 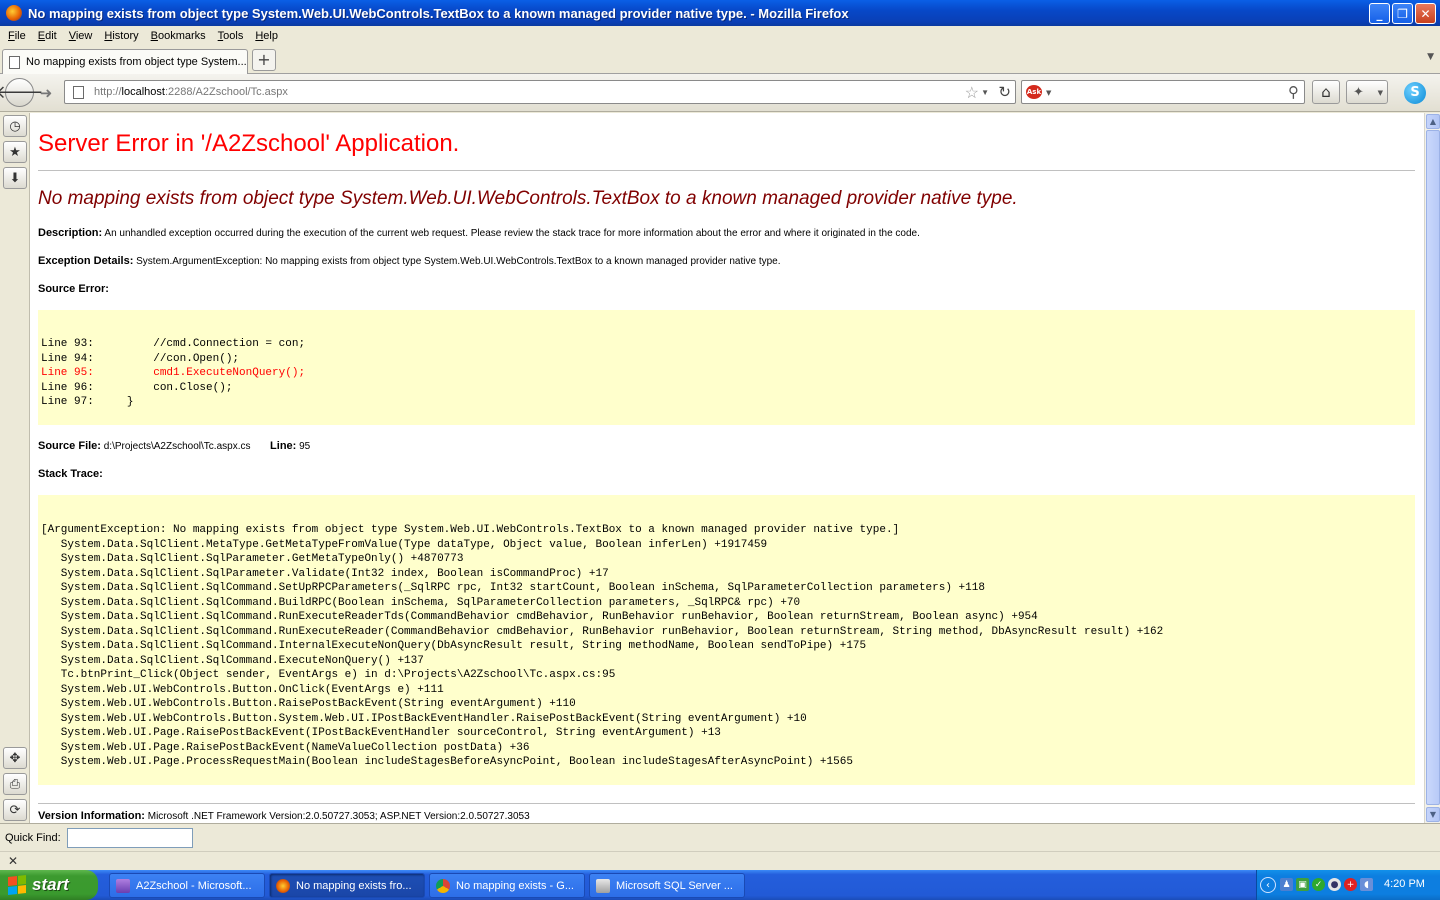 What do you see at coordinates (1380, 93) in the screenshot?
I see `chevron-down-icon: ▼` at bounding box center [1380, 93].